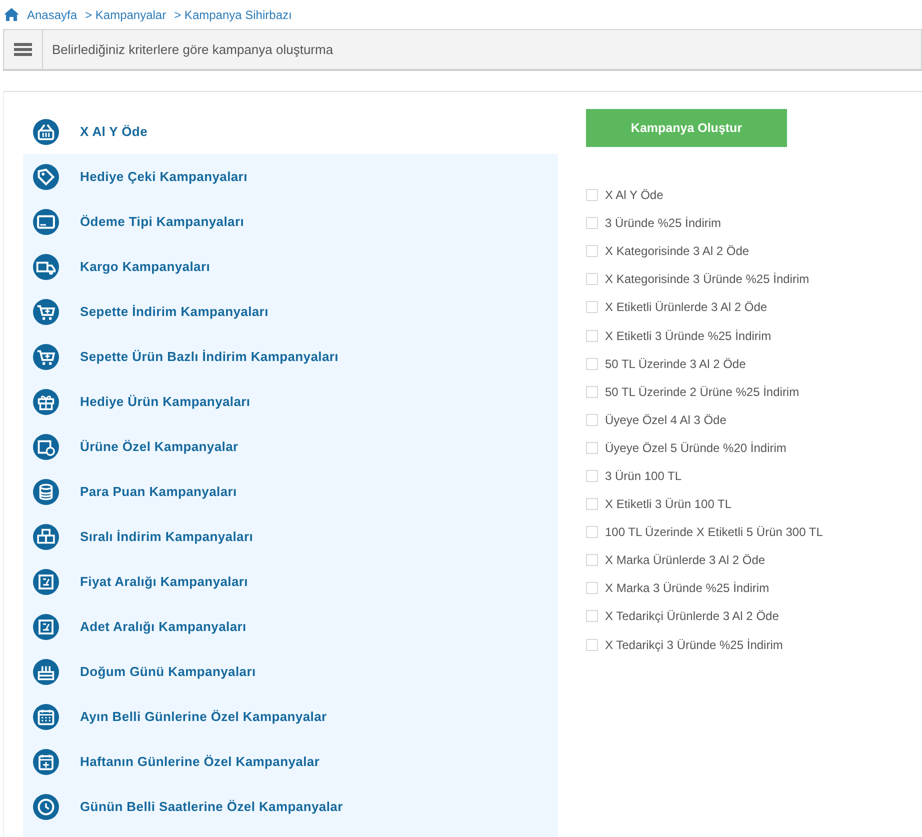 Image resolution: width=922 pixels, height=837 pixels. Describe the element at coordinates (46, 177) in the screenshot. I see `tag-icon` at that location.